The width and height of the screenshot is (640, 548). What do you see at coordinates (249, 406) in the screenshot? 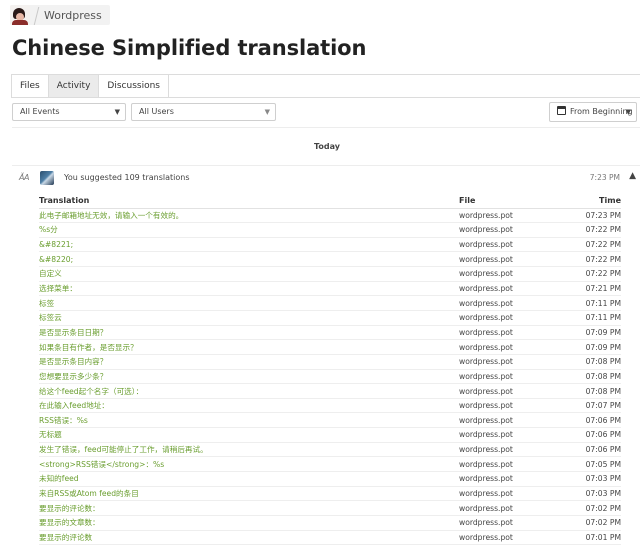
I see `translation-link: 在此输入feed地址：` at bounding box center [249, 406].